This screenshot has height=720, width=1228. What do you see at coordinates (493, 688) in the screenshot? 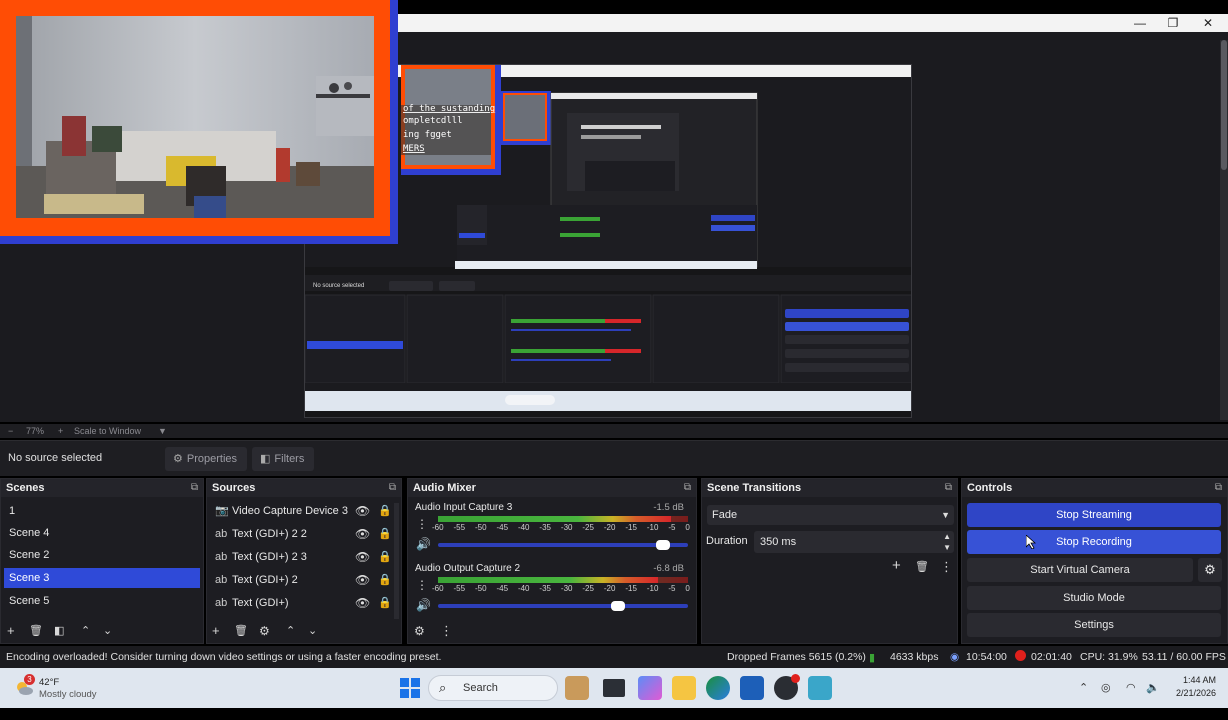
I see `taskbar-search: ⌕ Search` at bounding box center [493, 688].